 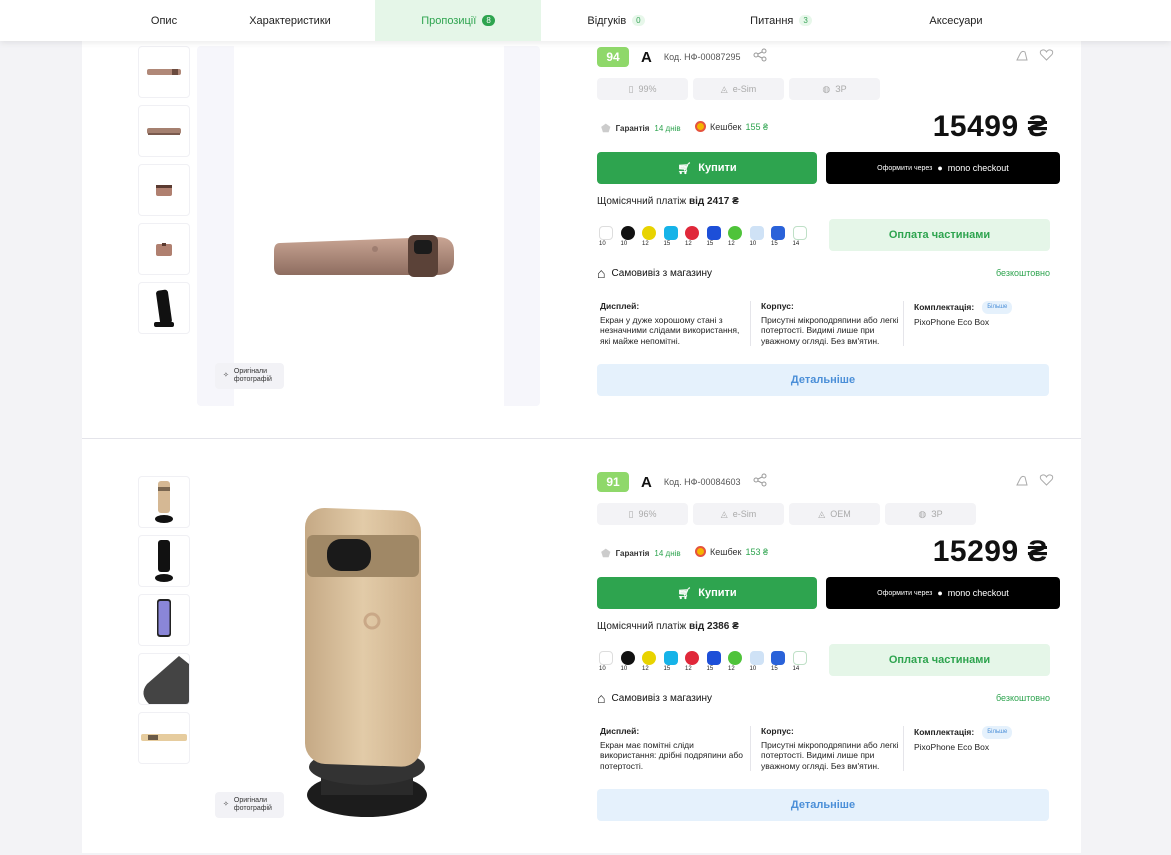 I want to click on oem-chip: ◬ OEM, so click(x=834, y=514).